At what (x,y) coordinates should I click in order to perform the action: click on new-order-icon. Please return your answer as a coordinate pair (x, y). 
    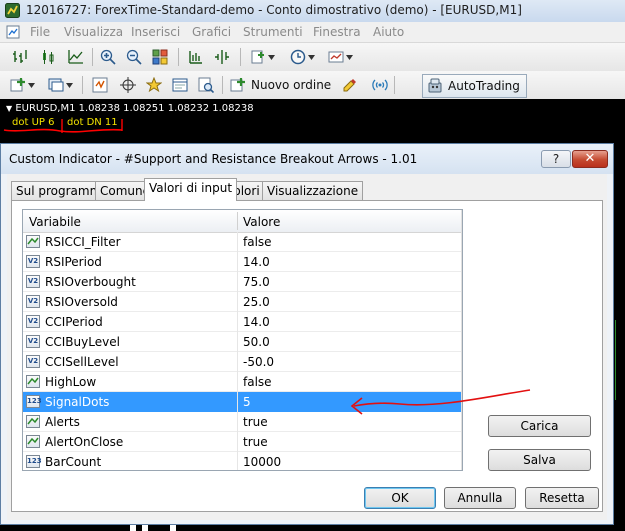
    Looking at the image, I should click on (237, 85).